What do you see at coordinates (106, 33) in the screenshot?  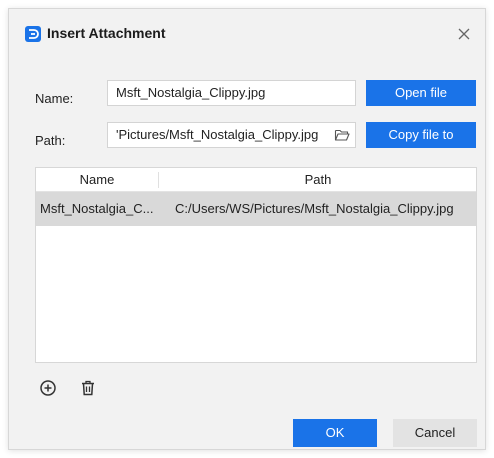 I see `dialog-title: Insert Attachment` at bounding box center [106, 33].